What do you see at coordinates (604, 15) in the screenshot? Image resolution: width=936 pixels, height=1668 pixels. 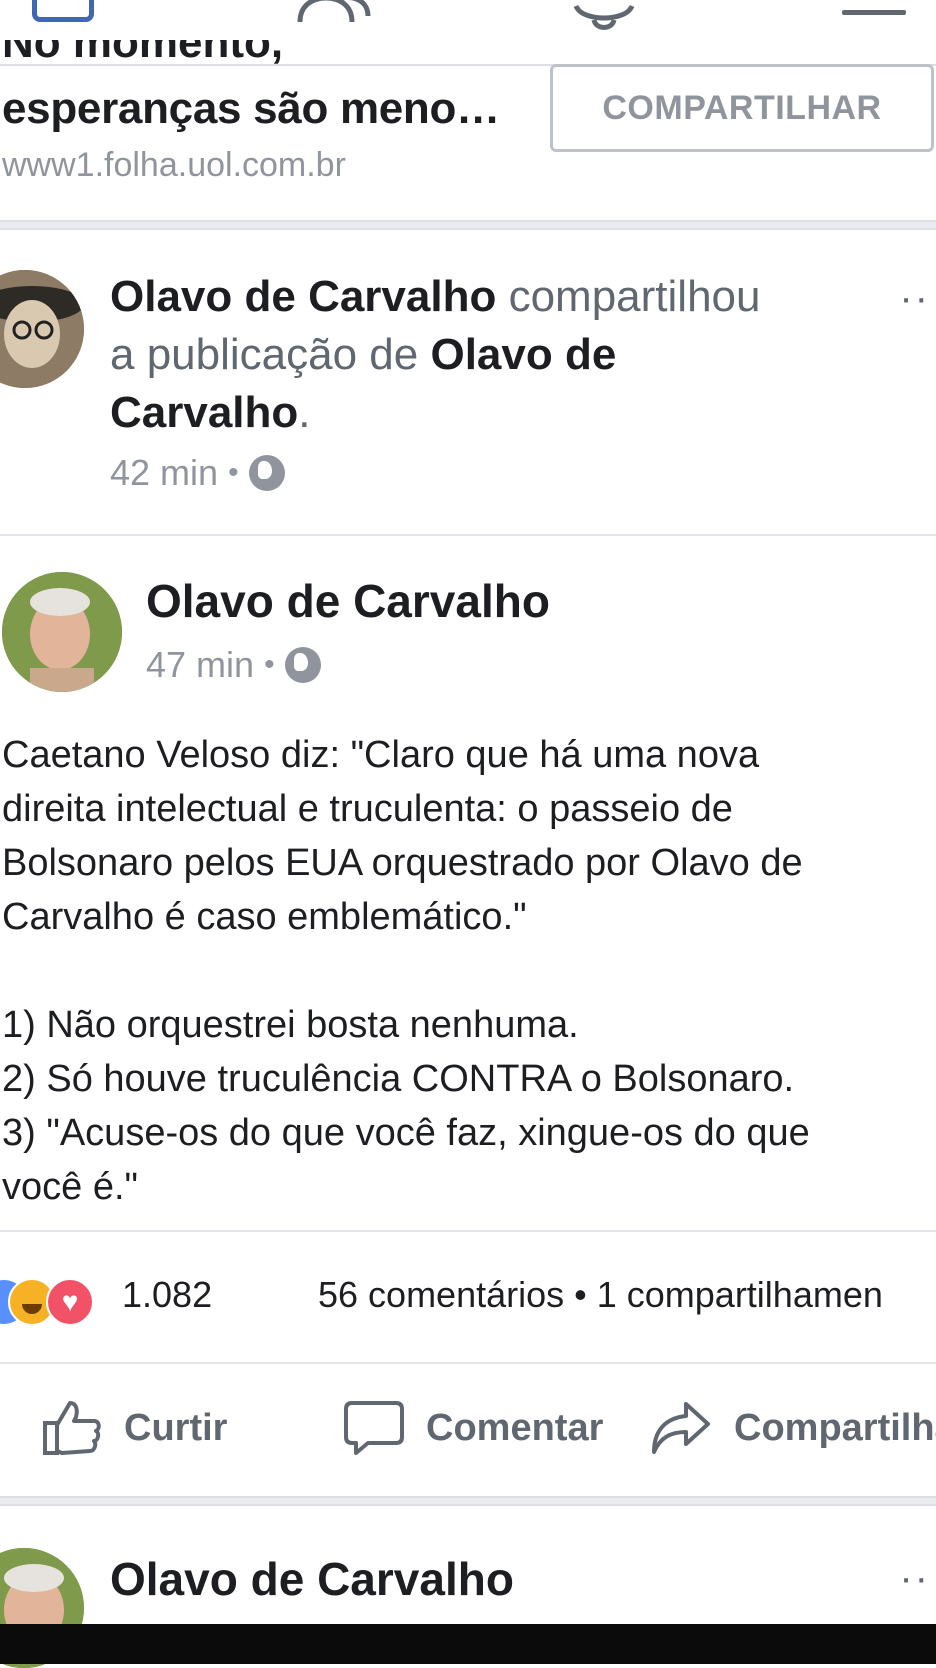 I see `notifications-icon` at bounding box center [604, 15].